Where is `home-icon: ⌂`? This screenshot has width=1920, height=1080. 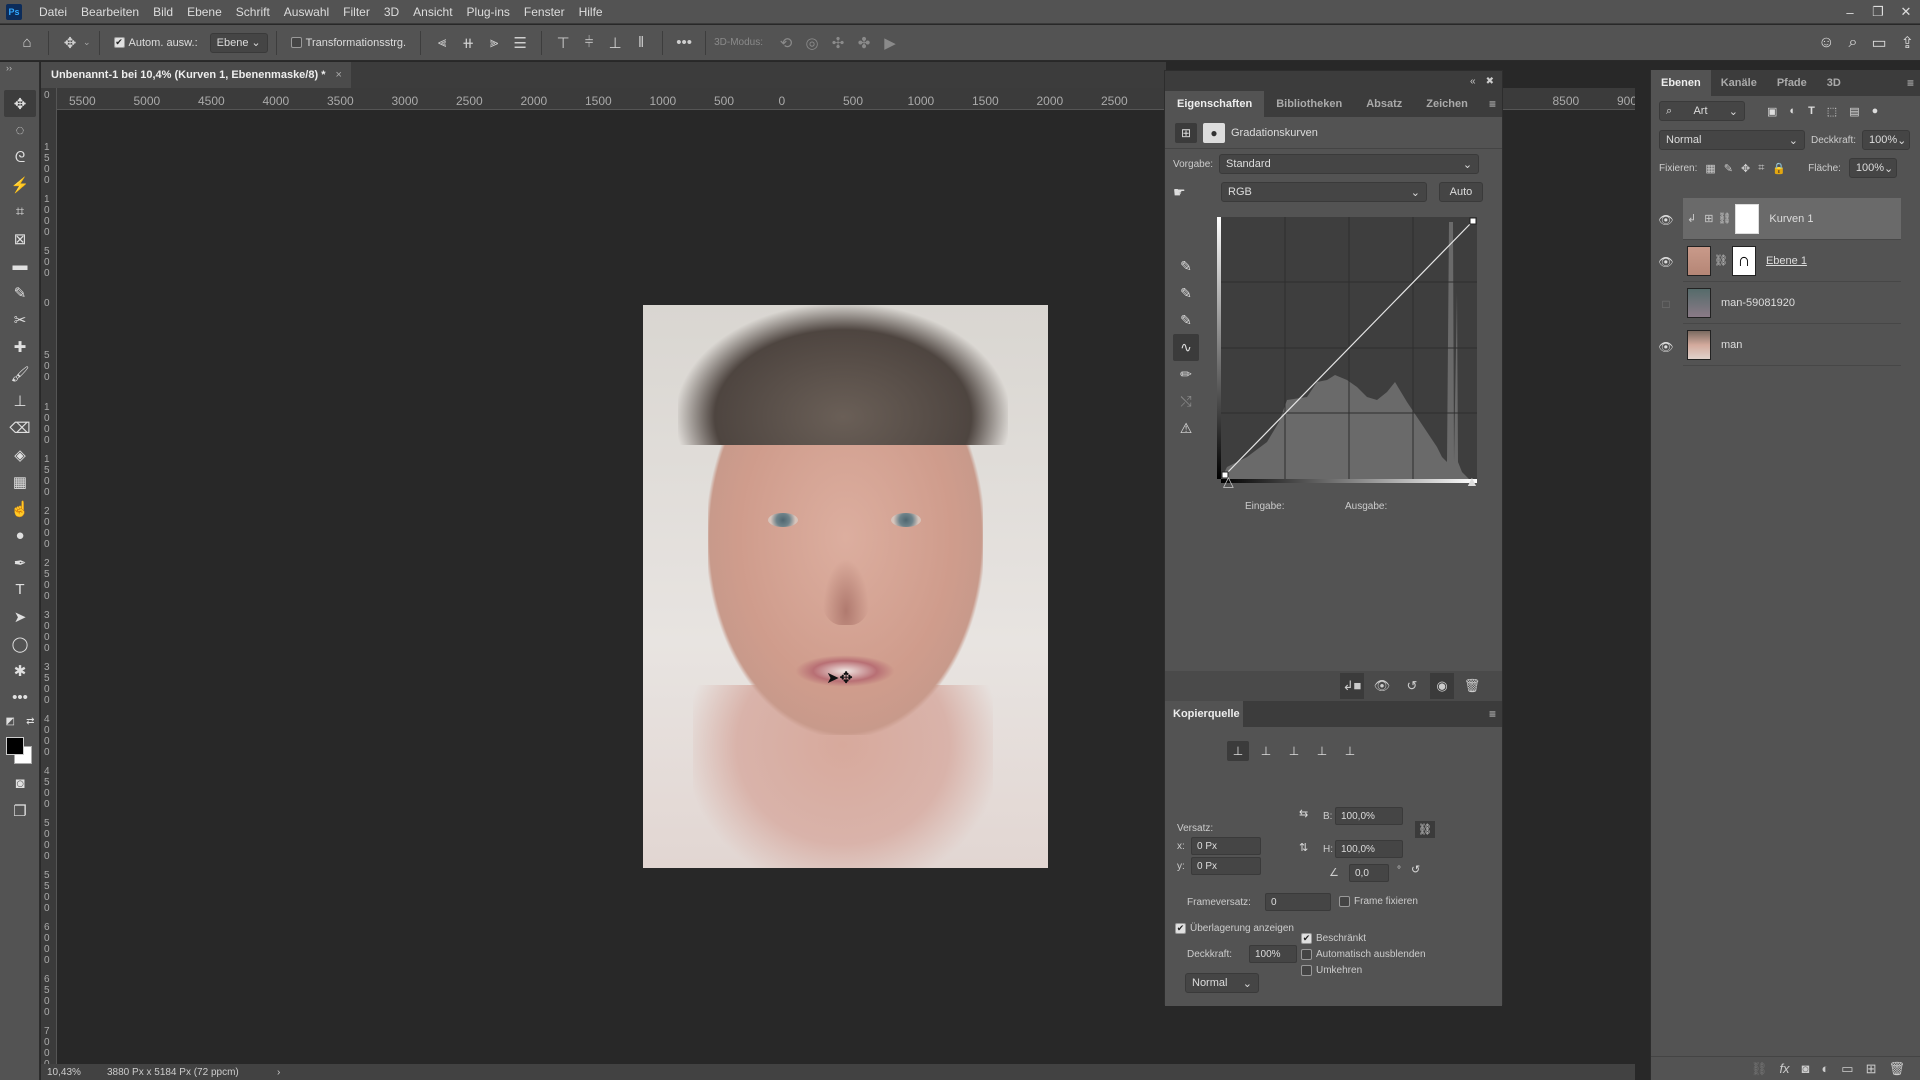 home-icon: ⌂ is located at coordinates (27, 42).